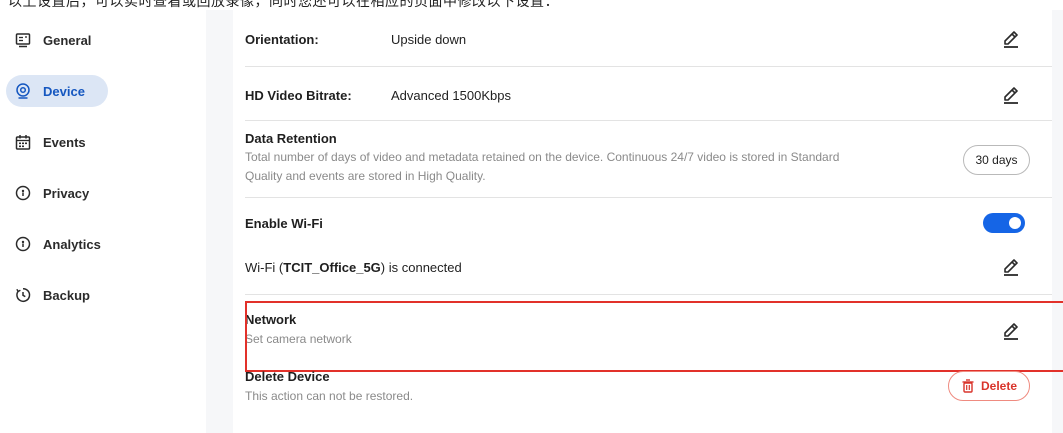  Describe the element at coordinates (1004, 223) in the screenshot. I see `wifi-toggle` at that location.